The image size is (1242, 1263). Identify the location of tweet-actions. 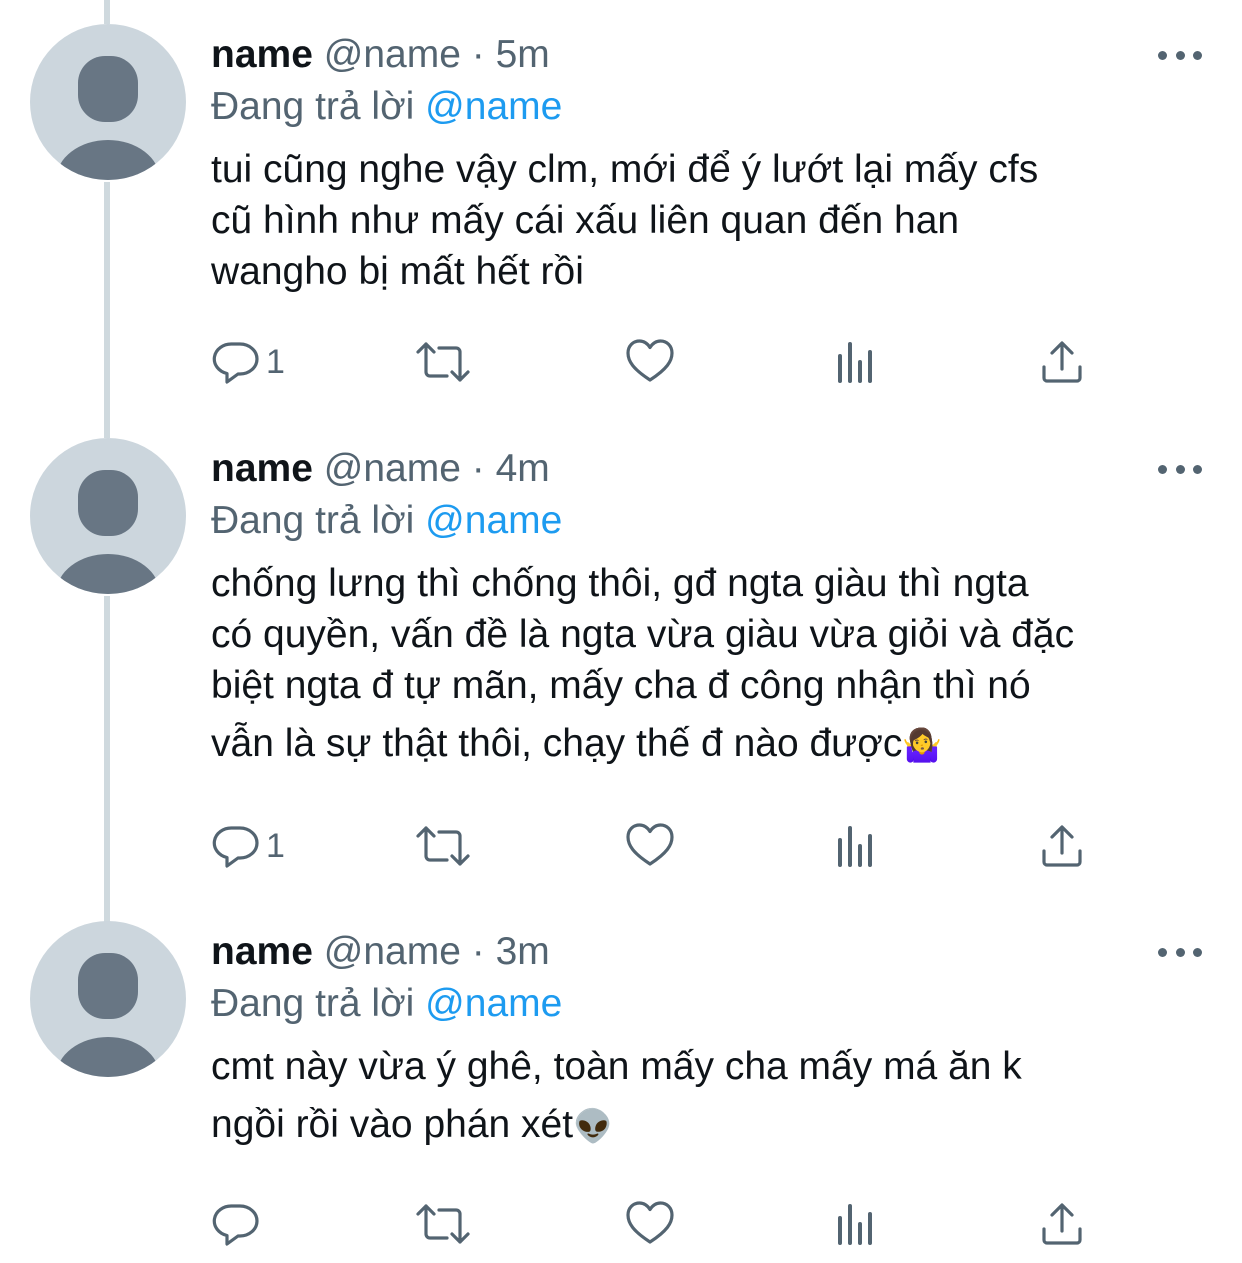
(621, 1224).